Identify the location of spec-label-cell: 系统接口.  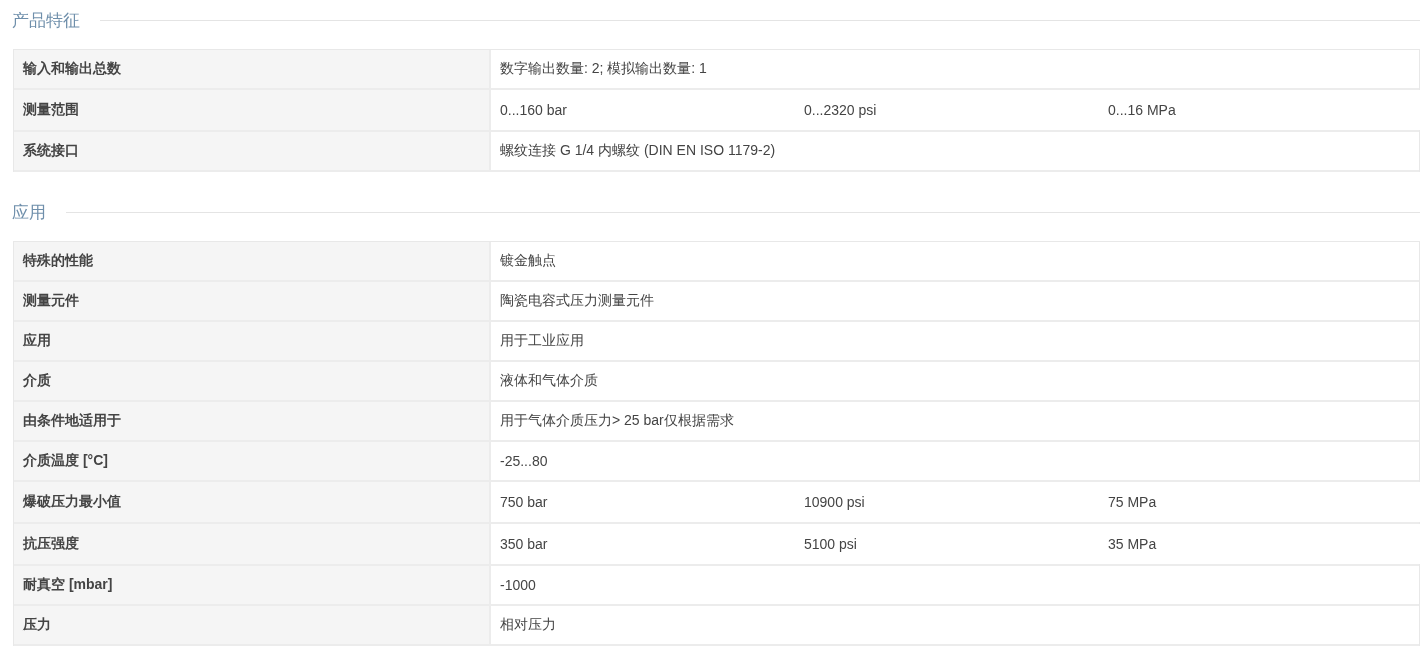
(252, 151).